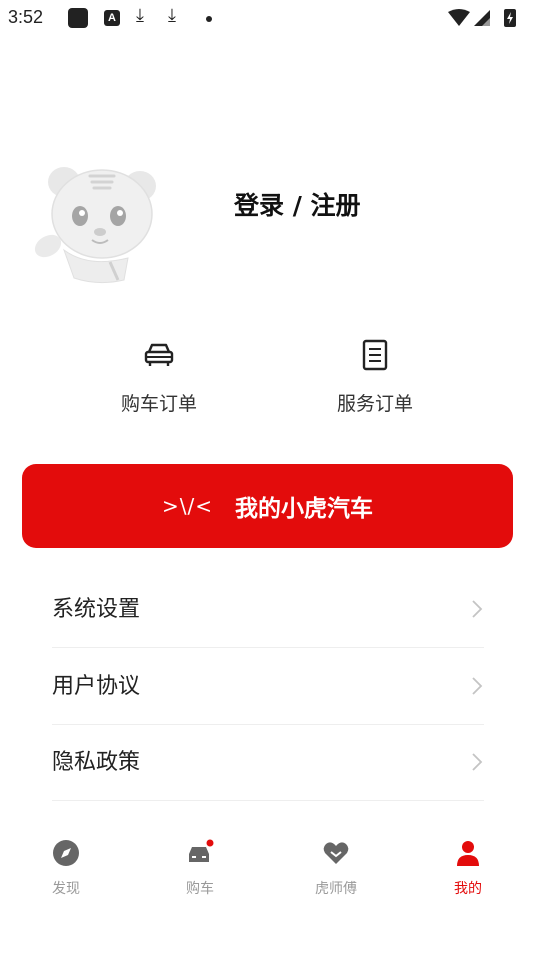 The image size is (536, 954). Describe the element at coordinates (66, 868) in the screenshot. I see `tab-discover: 发现` at that location.